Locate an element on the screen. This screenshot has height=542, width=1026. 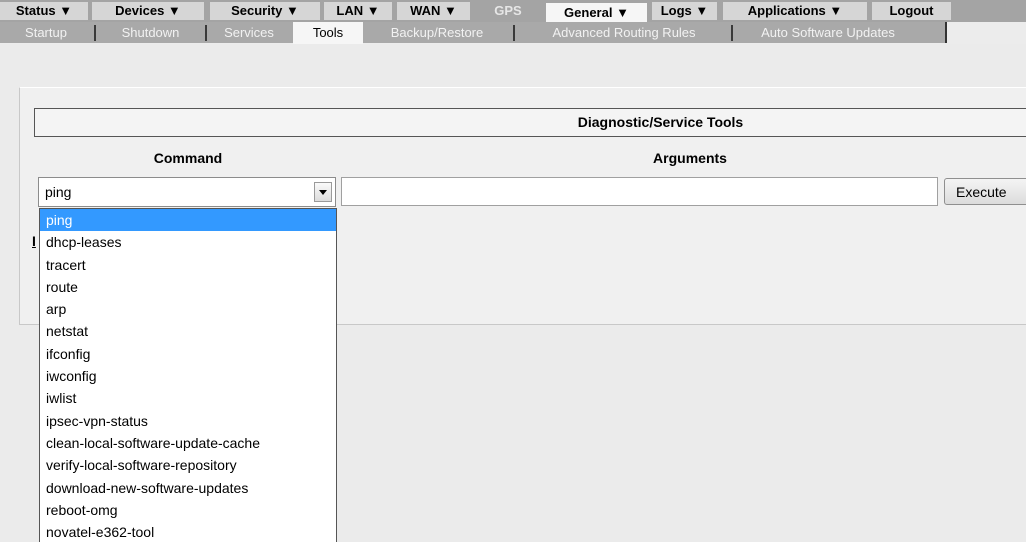
dropdown-option-route: route is located at coordinates (188, 287).